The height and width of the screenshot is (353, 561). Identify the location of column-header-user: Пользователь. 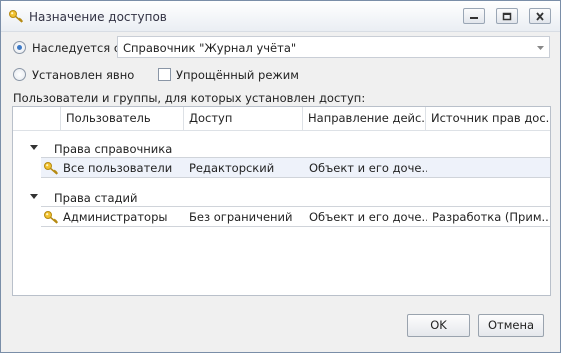
(122, 119).